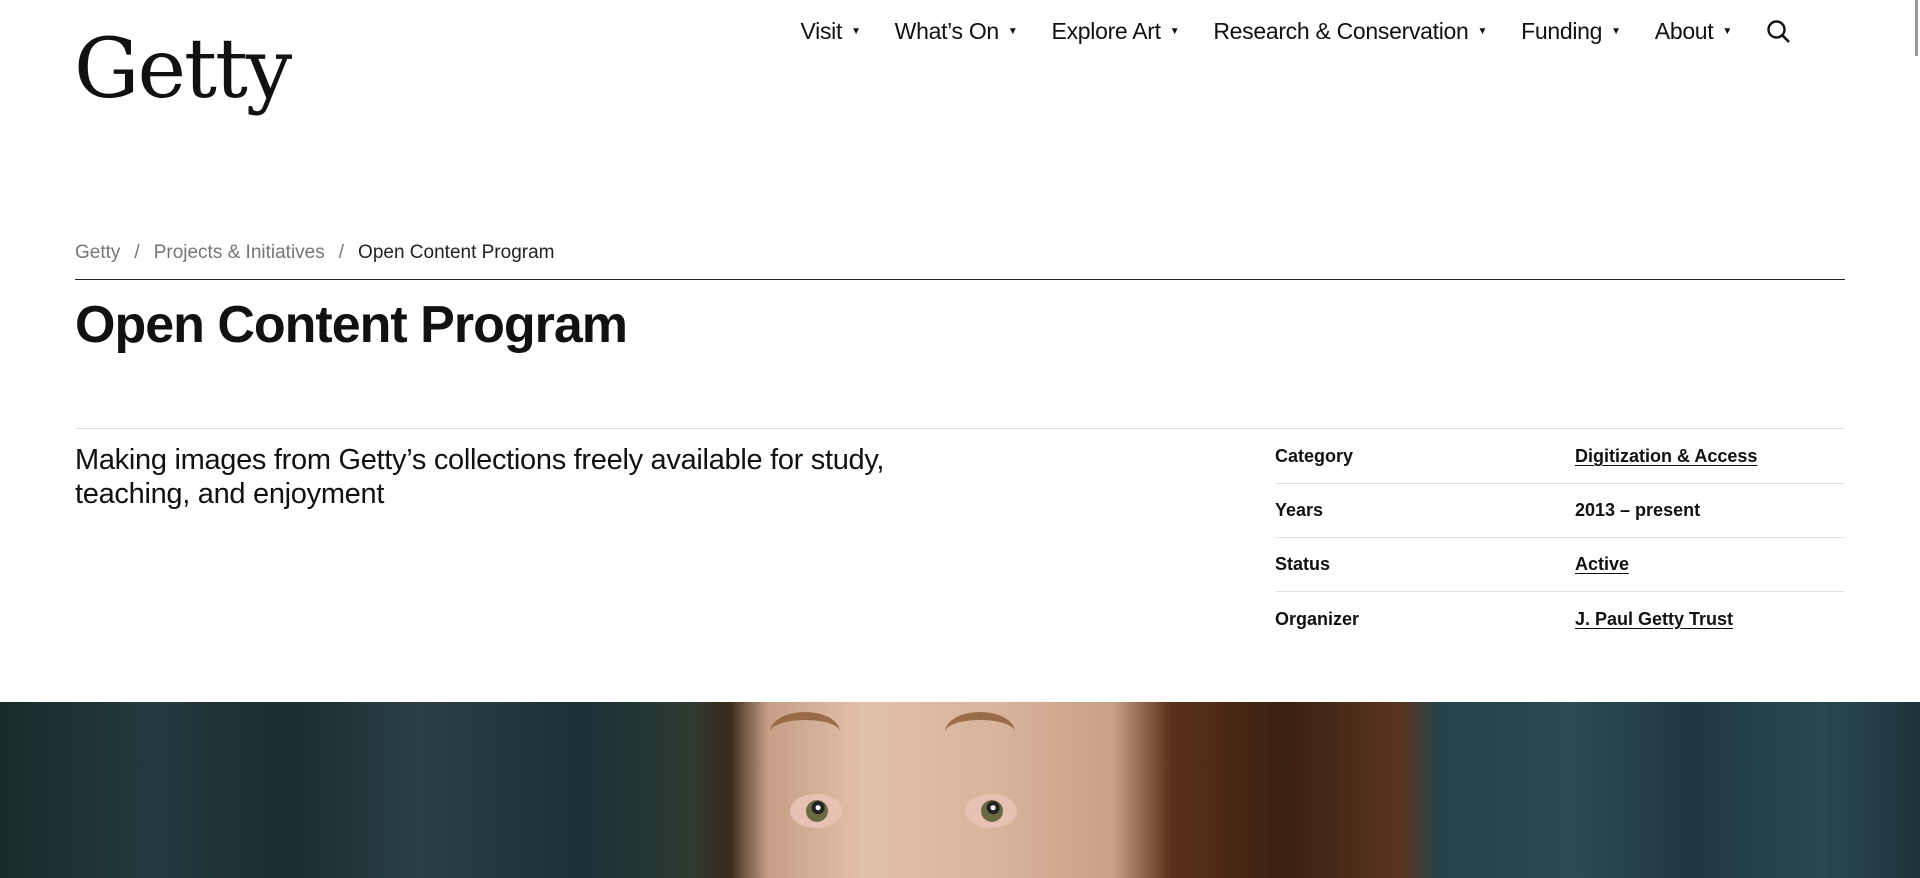  Describe the element at coordinates (1654, 619) in the screenshot. I see `organizer-link: J. Paul Getty Trust` at that location.